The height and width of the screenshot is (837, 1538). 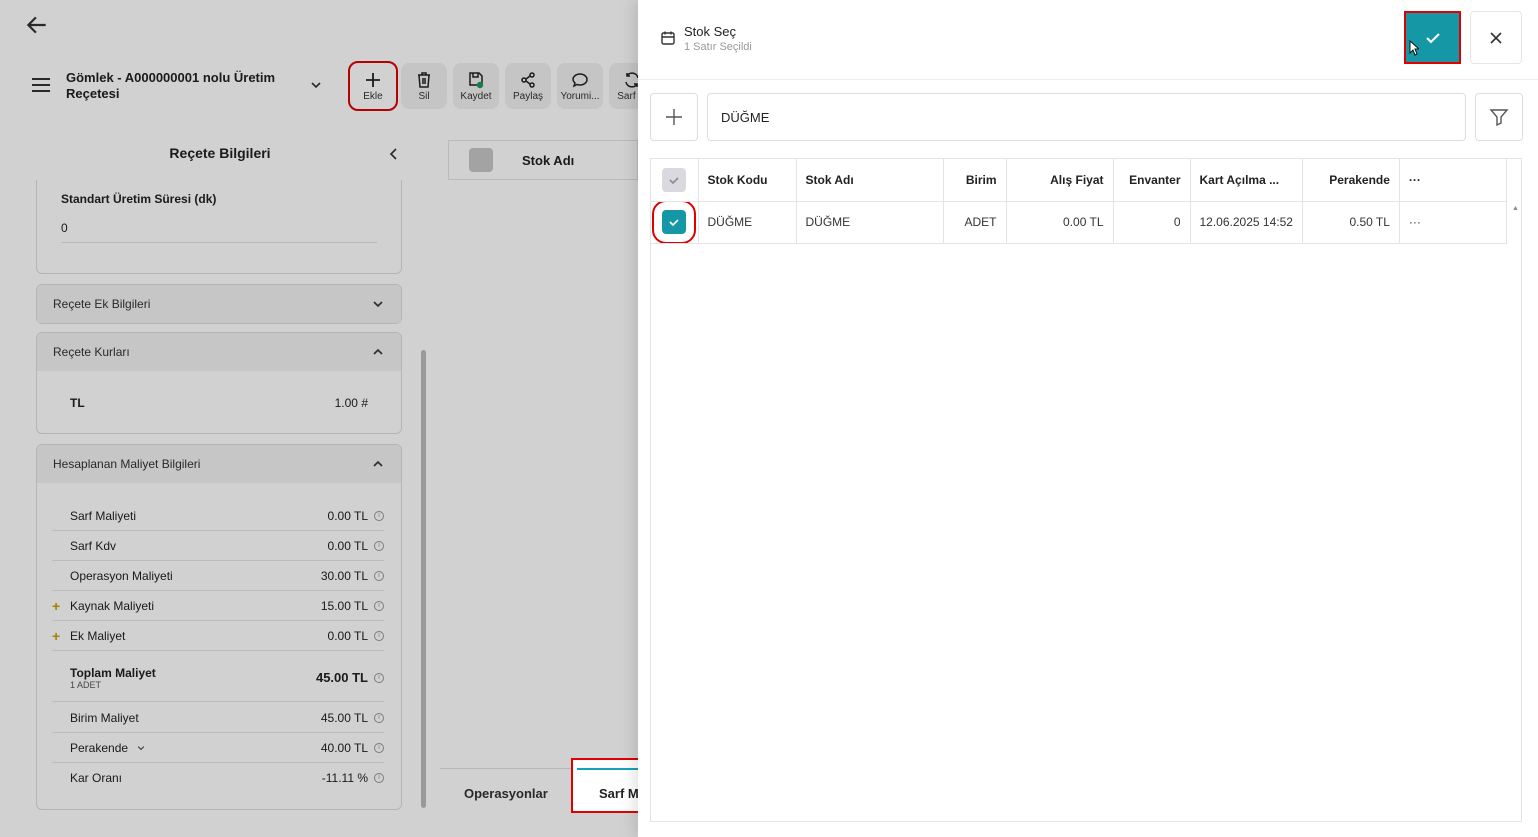 I want to click on panel-title: Reçete Bilgileri, so click(x=220, y=153).